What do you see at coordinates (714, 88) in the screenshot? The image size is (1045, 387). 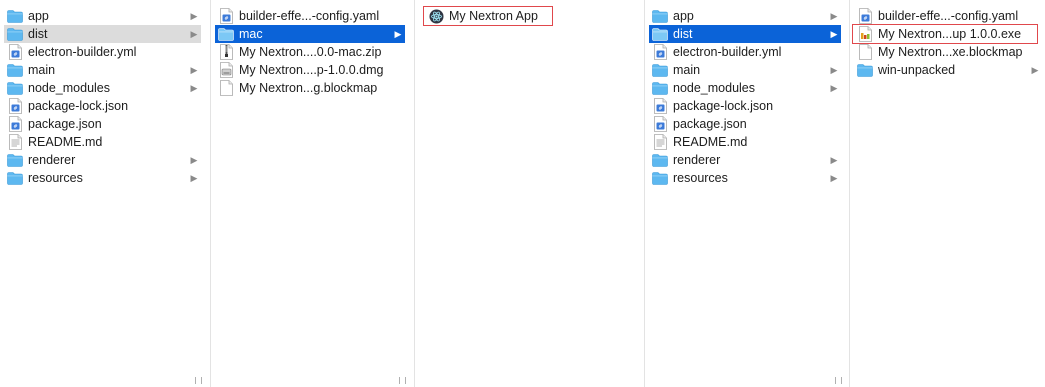 I see `list-item-label: node_modules` at bounding box center [714, 88].